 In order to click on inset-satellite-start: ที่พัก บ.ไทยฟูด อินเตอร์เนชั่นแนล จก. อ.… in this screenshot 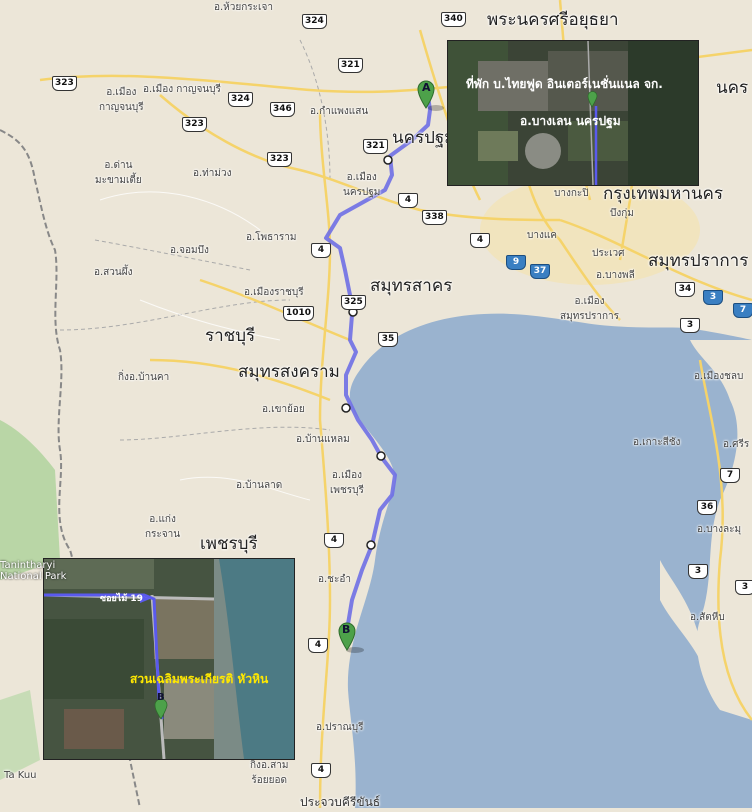, I will do `click(573, 113)`.